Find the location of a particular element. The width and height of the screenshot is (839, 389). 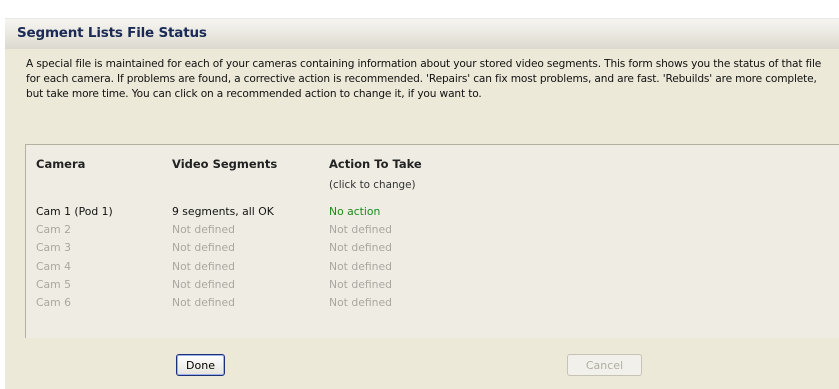

cam-5-name: Cam 5 is located at coordinates (53, 284).